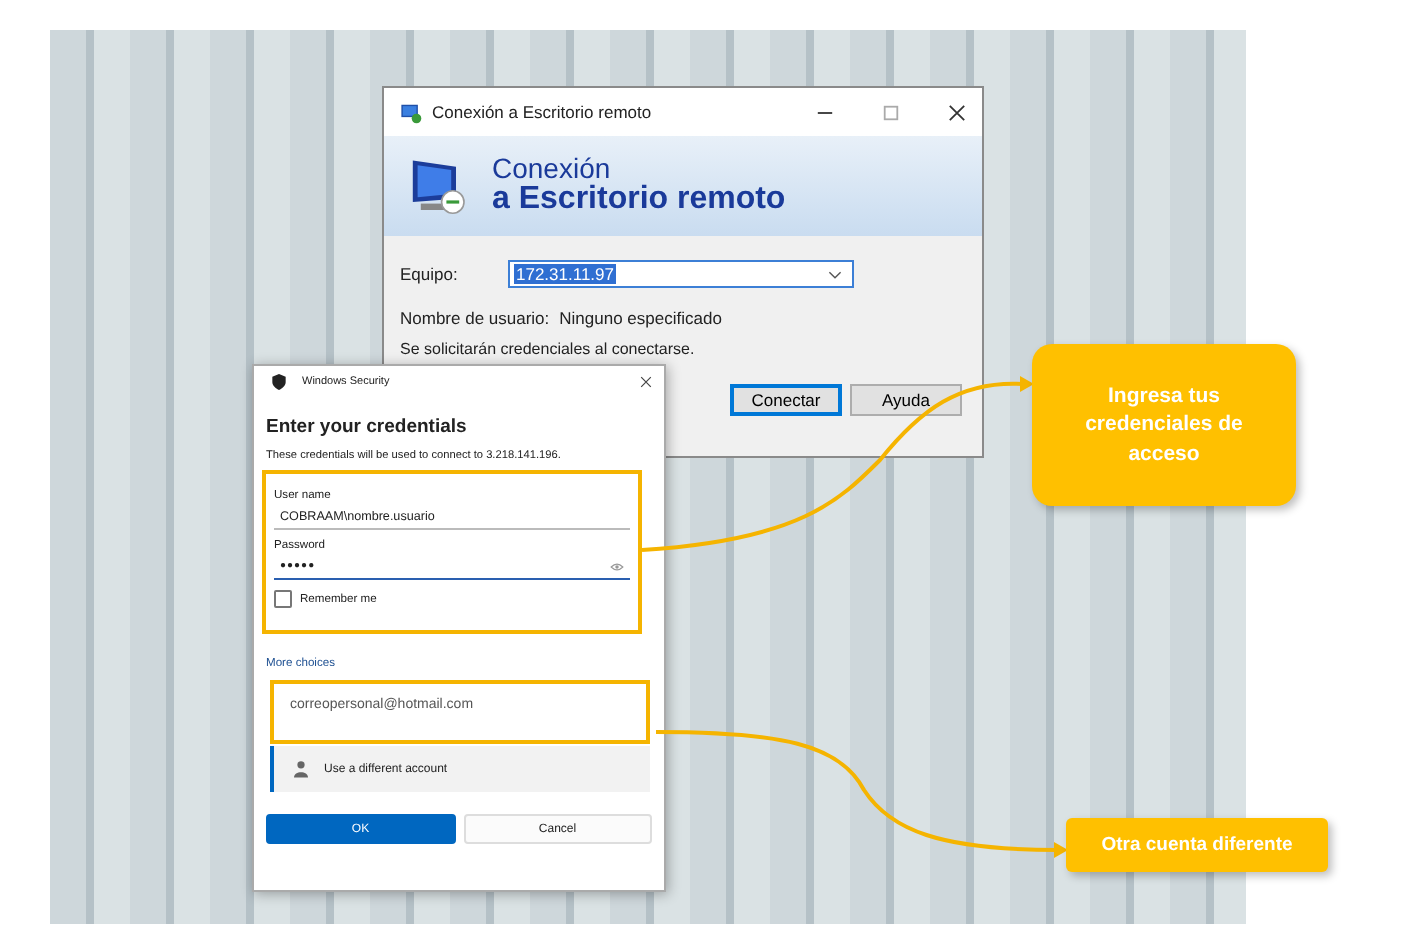  Describe the element at coordinates (543, 112) in the screenshot. I see `window-title: Conexión a Escritorio remoto` at that location.